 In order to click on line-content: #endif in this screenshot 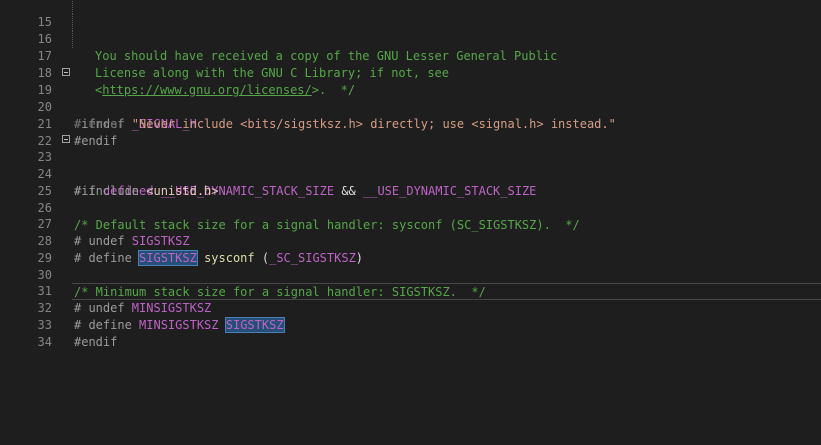, I will do `click(95, 342)`.